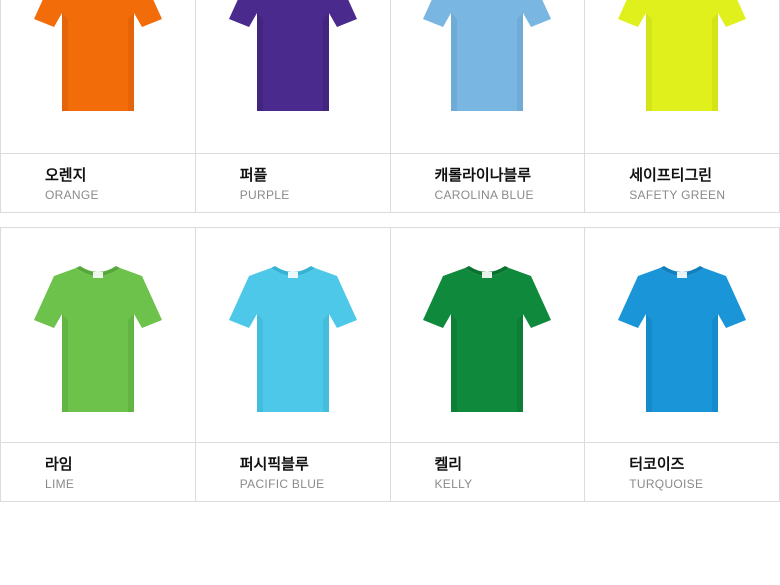  I want to click on color-caption: 퍼시픽블루 PACIFIC BLUE, so click(293, 472).